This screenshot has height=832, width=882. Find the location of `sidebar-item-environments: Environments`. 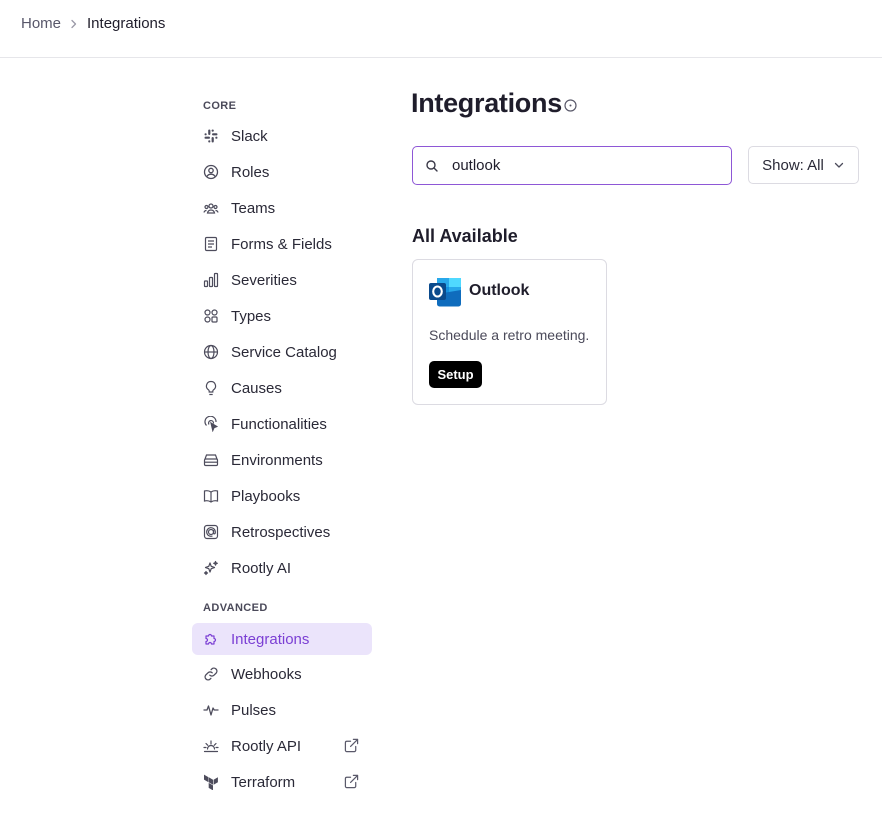

sidebar-item-environments: Environments is located at coordinates (282, 460).